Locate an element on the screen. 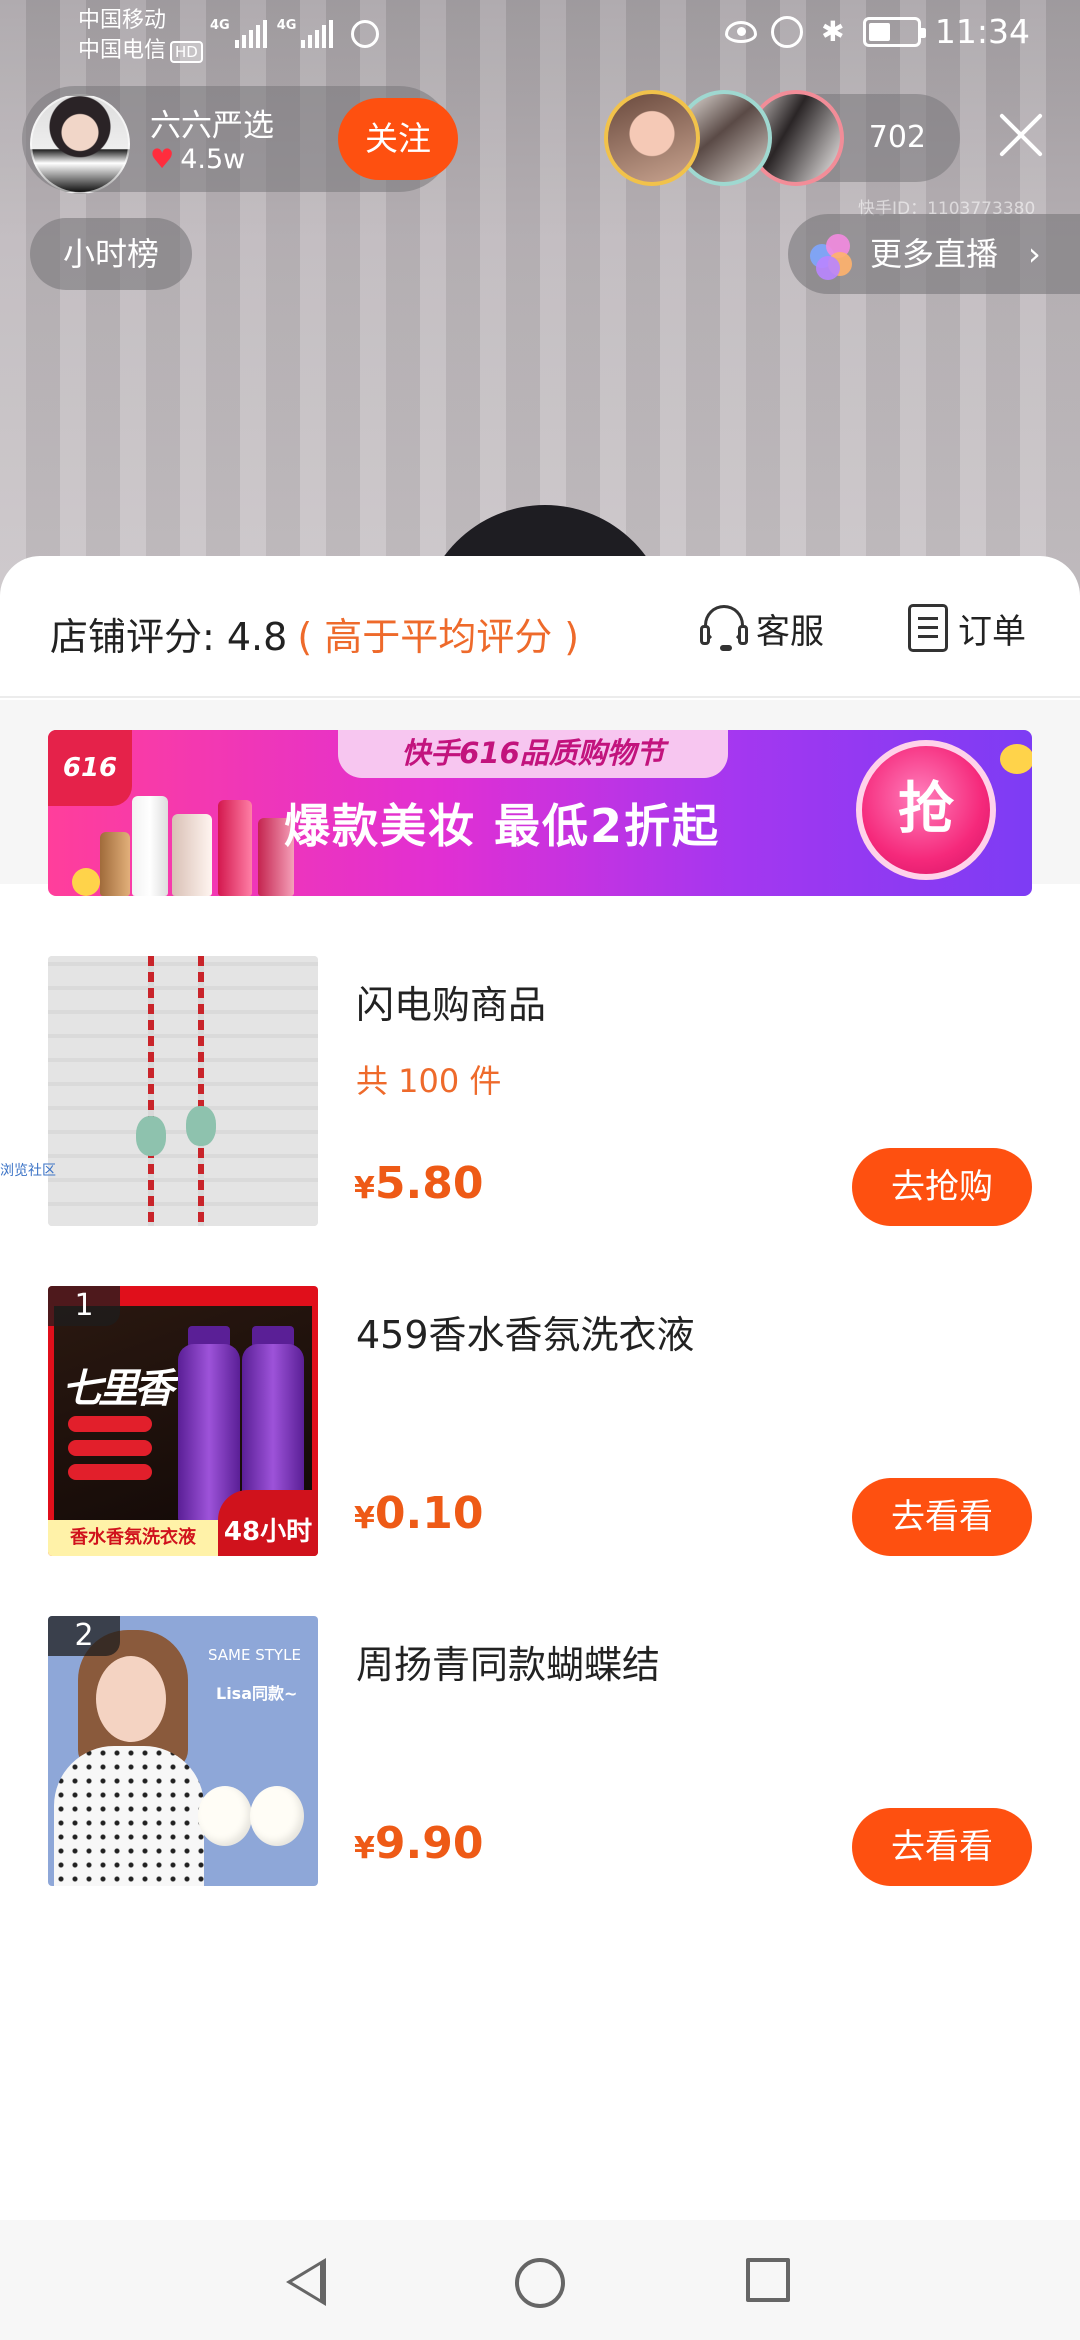  rank-badge: 1 is located at coordinates (84, 1306).